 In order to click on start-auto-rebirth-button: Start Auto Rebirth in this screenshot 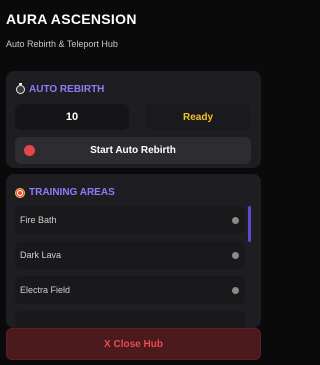, I will do `click(133, 150)`.